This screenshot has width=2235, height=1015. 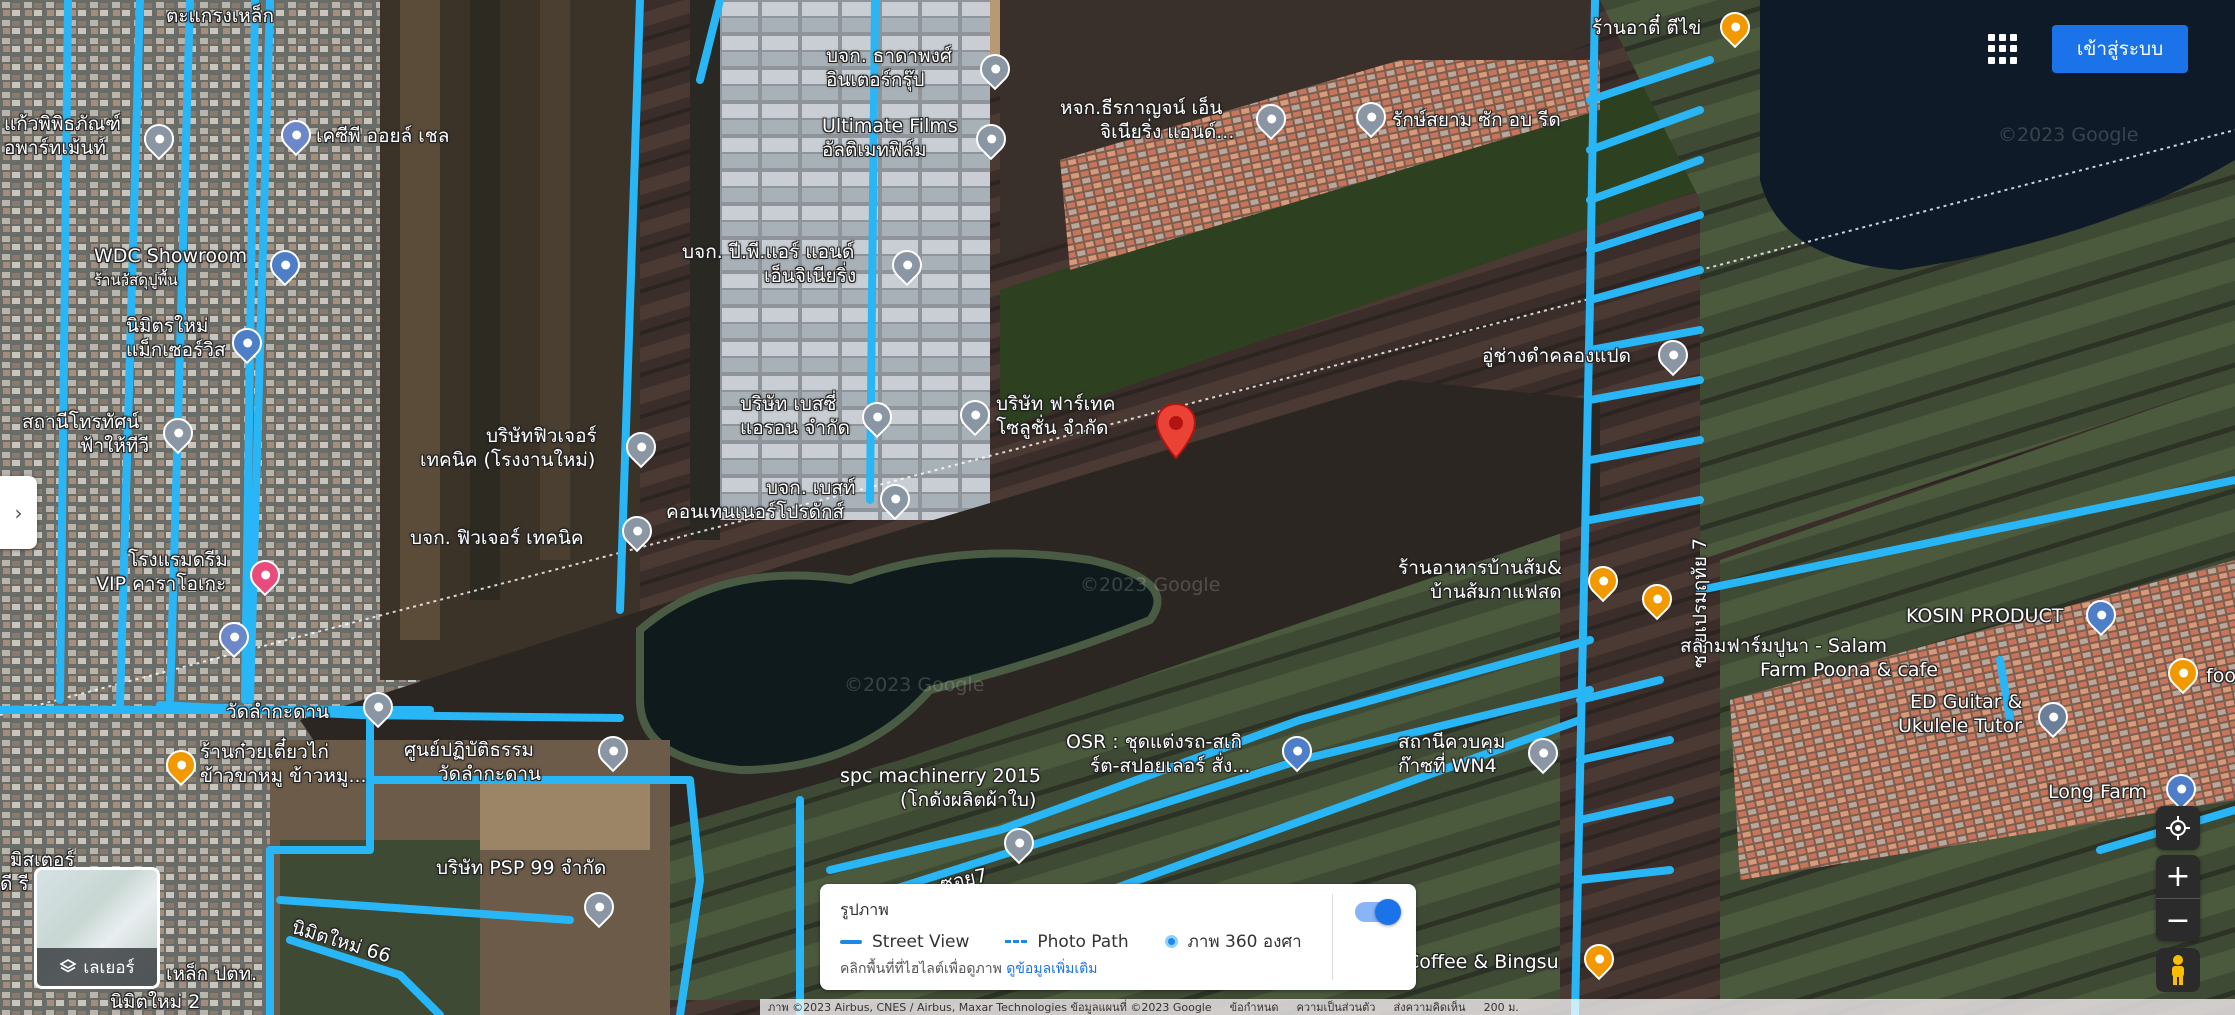 I want to click on collapse-side-panel-button: ›, so click(x=18, y=512).